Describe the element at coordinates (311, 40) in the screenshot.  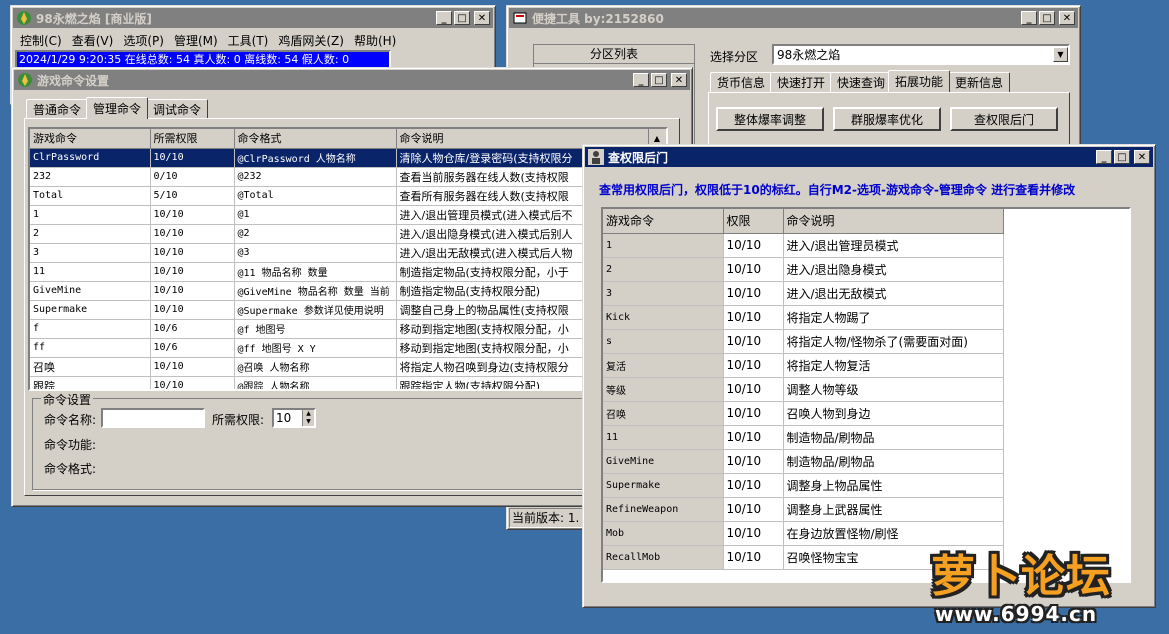
I see `menu-gateway: 鸡盾网关(Z)` at that location.